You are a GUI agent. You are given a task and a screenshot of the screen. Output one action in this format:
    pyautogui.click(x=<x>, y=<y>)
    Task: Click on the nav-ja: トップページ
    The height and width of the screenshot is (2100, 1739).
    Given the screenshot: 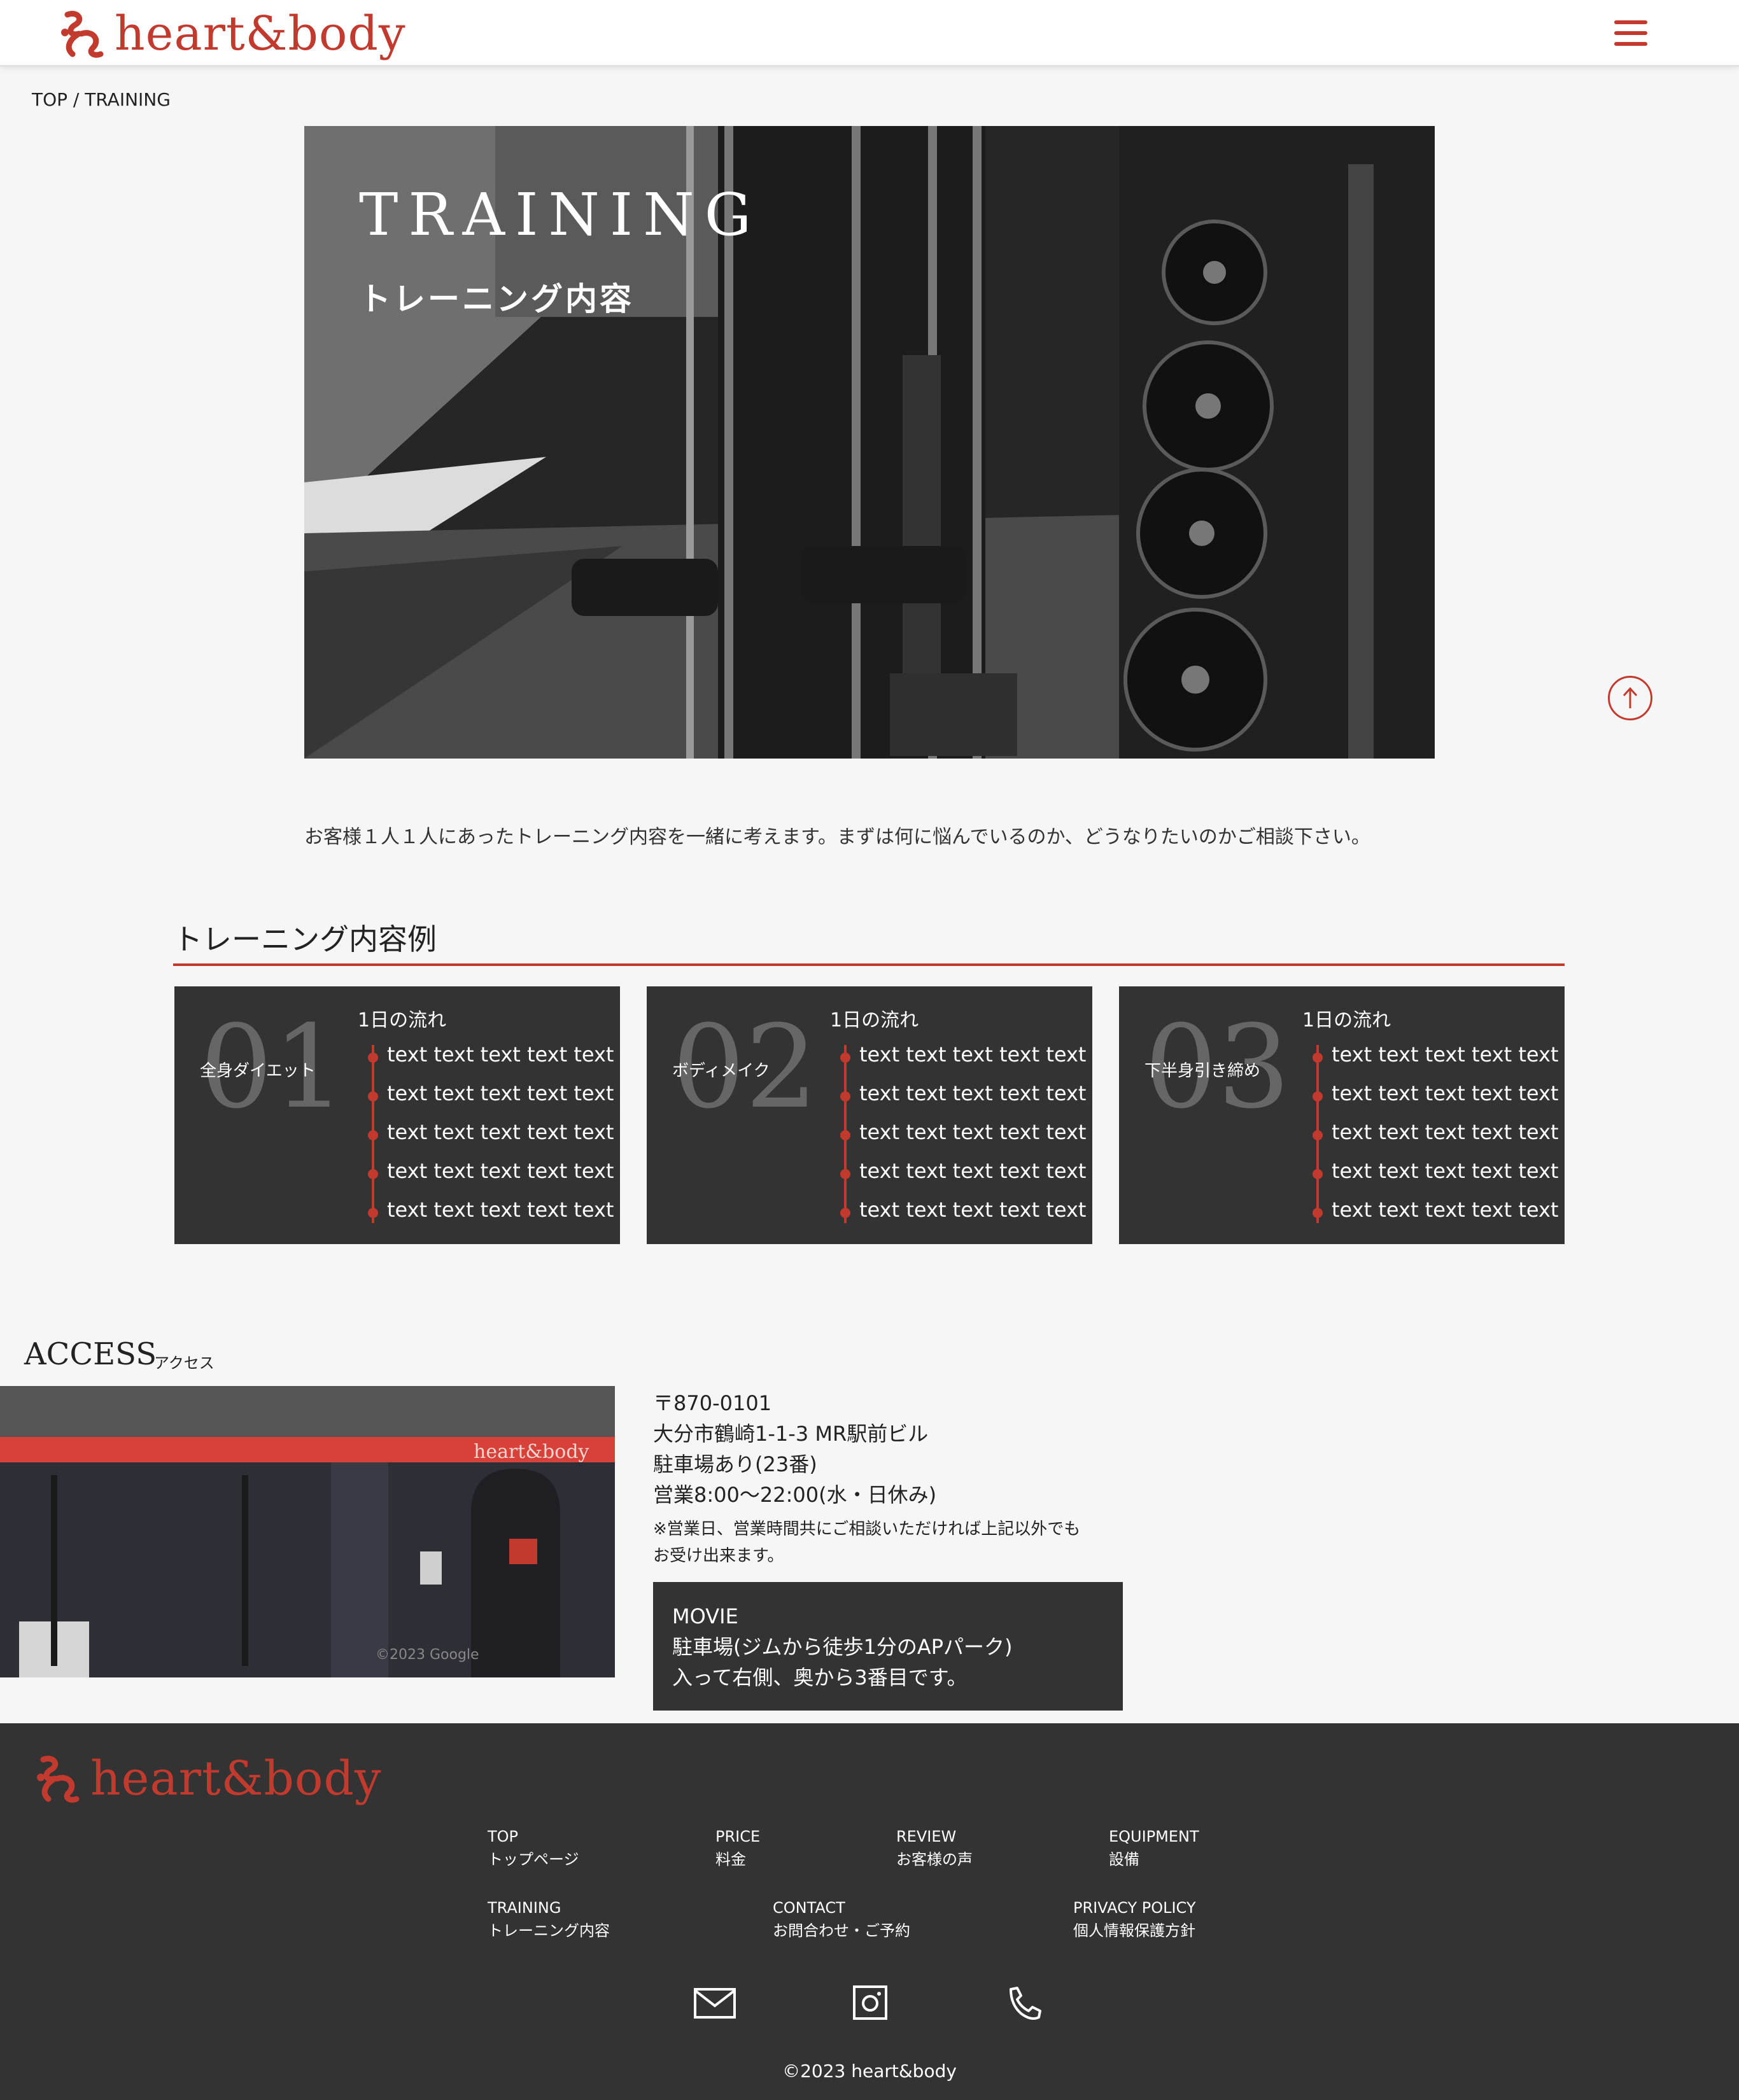 What is the action you would take?
    pyautogui.click(x=533, y=1859)
    